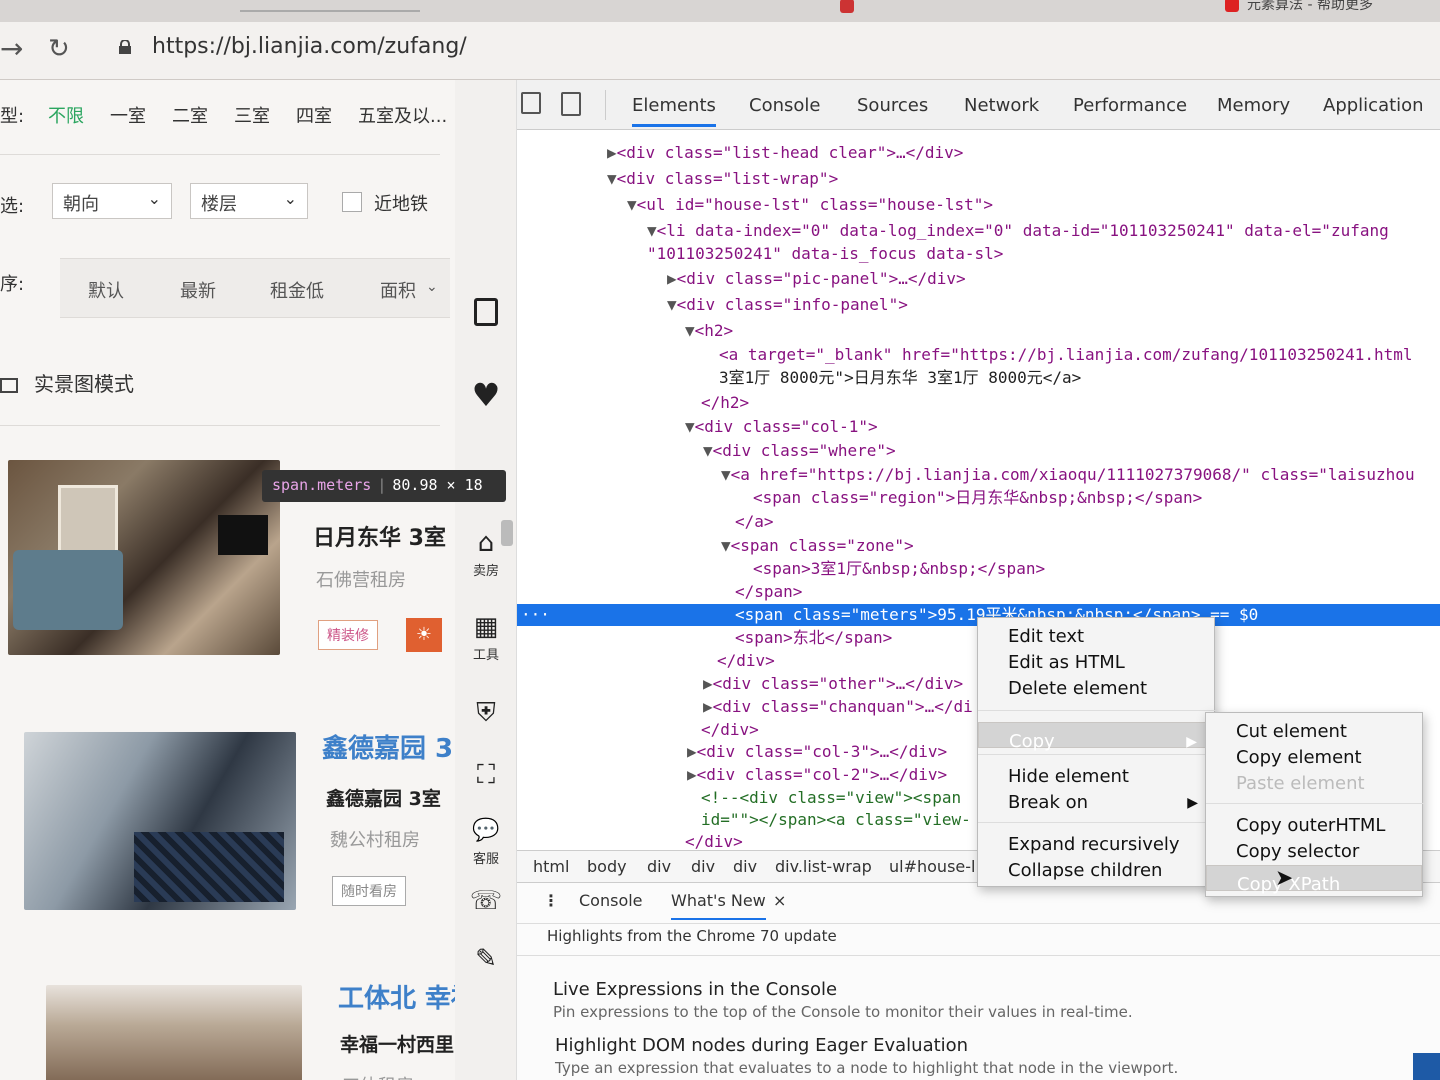 The height and width of the screenshot is (1080, 1440). Describe the element at coordinates (817, 775) in the screenshot. I see `dom-node: ▶<div class="col-2">…</div>` at that location.